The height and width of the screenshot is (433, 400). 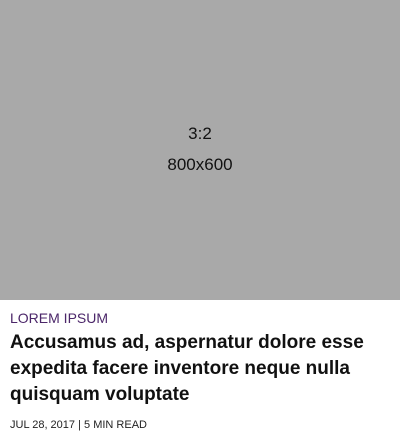 I want to click on article-category: LOREM IPSUM, so click(x=59, y=318).